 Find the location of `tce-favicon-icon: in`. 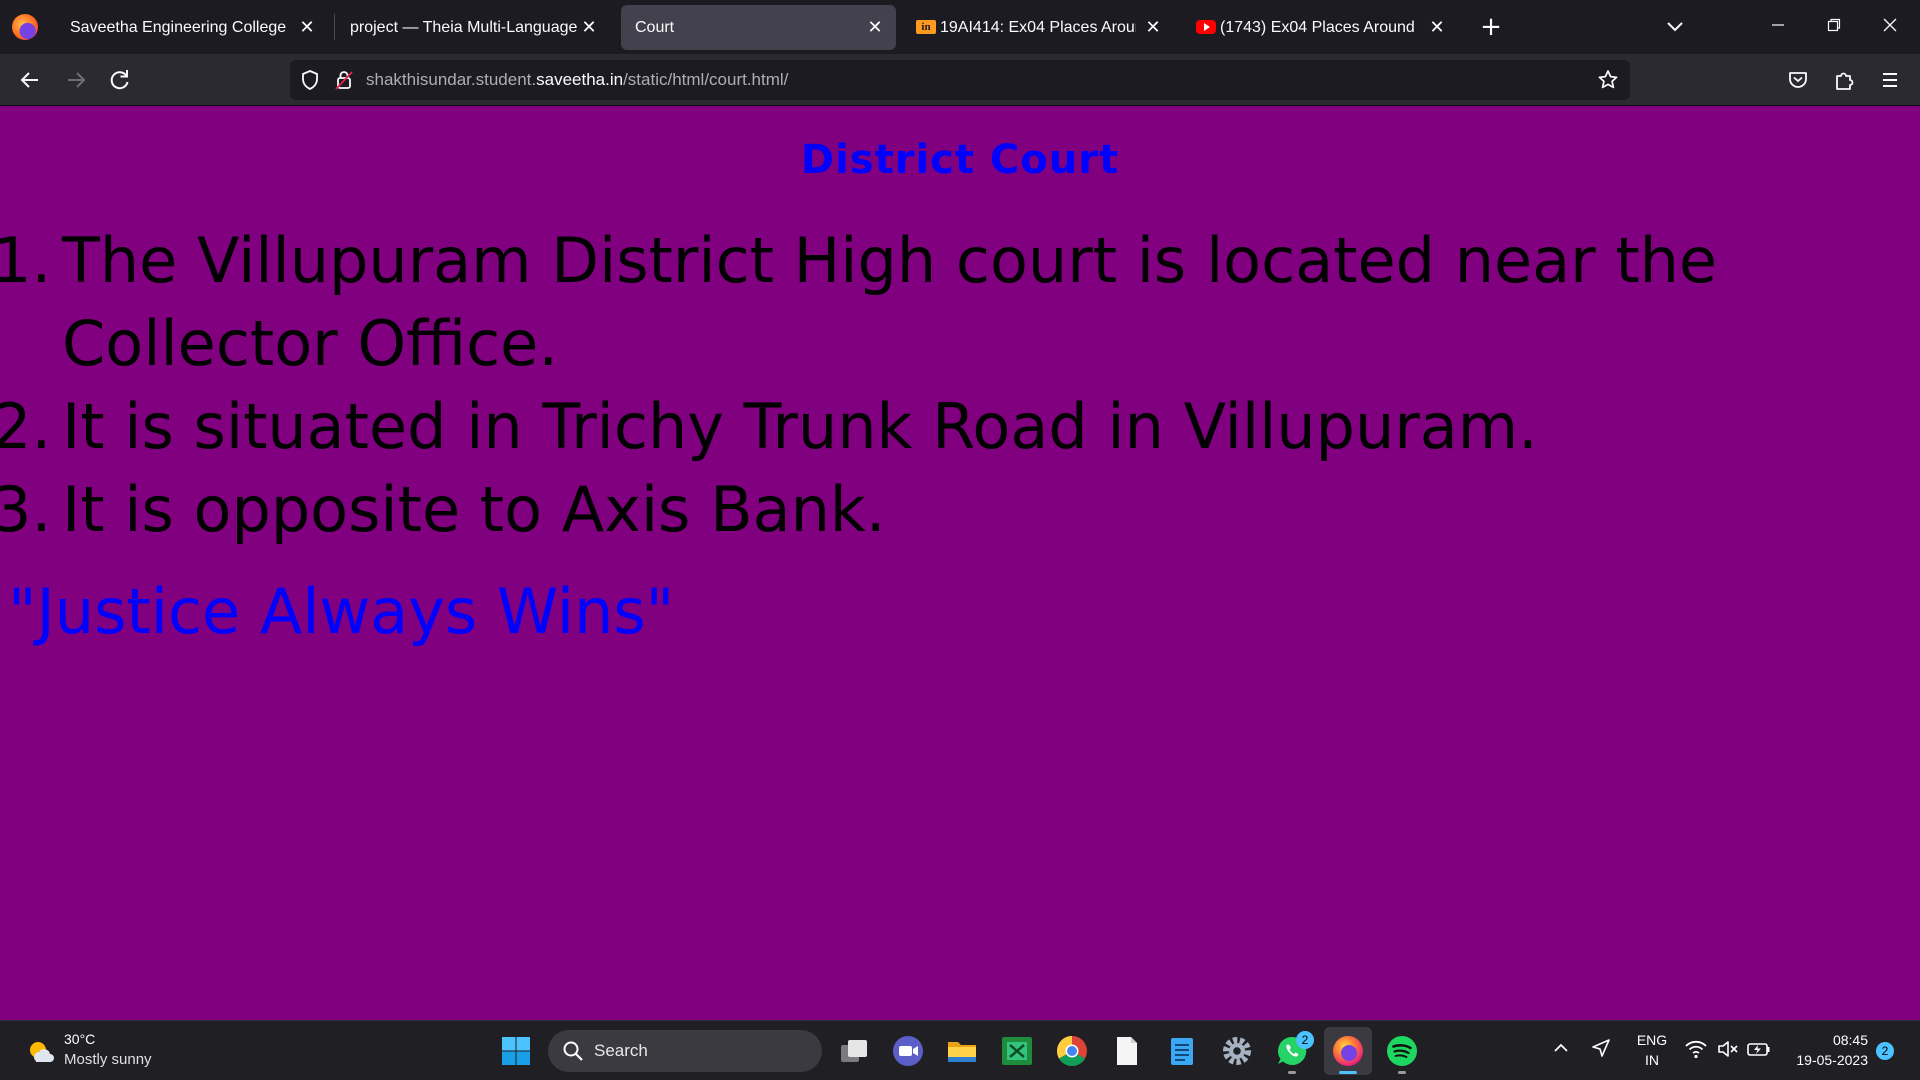

tce-favicon-icon: in is located at coordinates (926, 27).